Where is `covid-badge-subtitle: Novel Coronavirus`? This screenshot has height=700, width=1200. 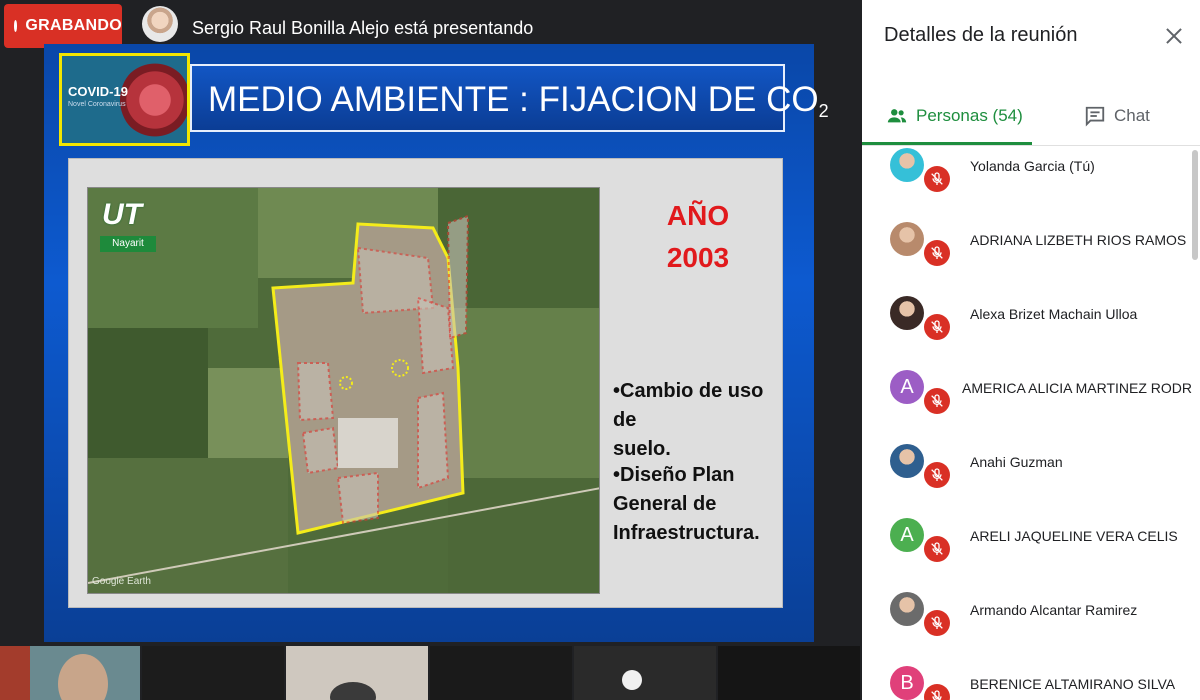 covid-badge-subtitle: Novel Coronavirus is located at coordinates (97, 104).